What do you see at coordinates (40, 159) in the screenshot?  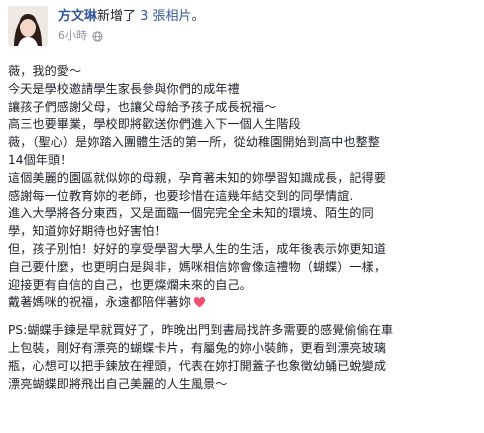 I see `message-line: 14個年頭！` at bounding box center [40, 159].